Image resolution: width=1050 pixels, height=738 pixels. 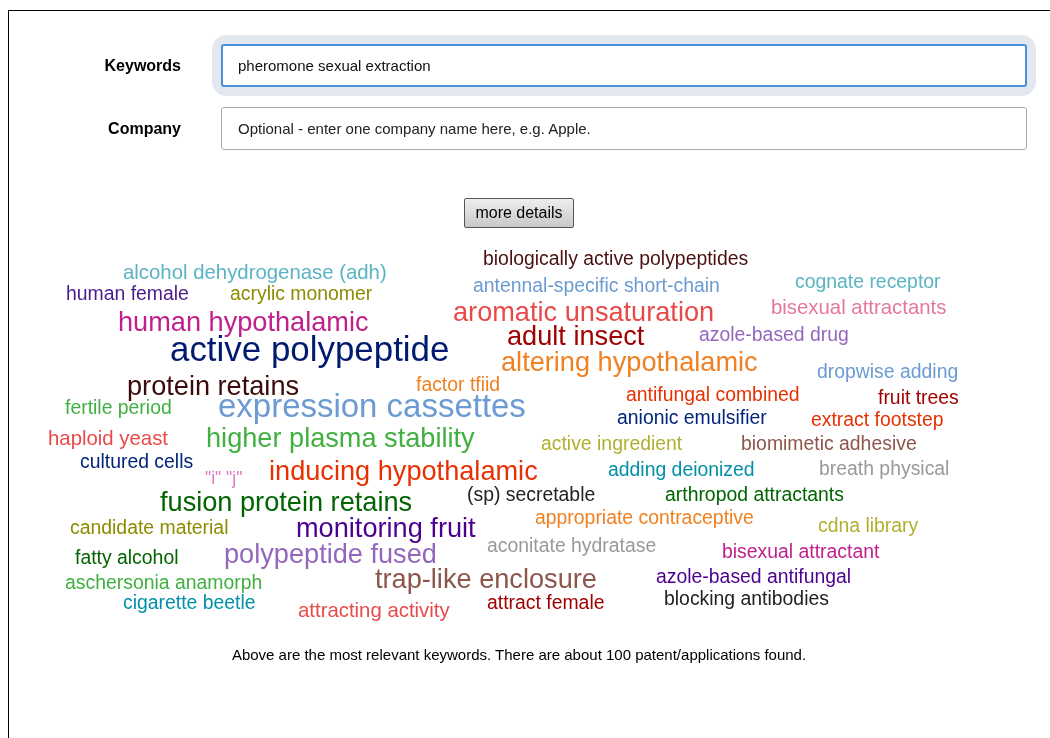 What do you see at coordinates (713, 394) in the screenshot?
I see `keyword: antifungal combined` at bounding box center [713, 394].